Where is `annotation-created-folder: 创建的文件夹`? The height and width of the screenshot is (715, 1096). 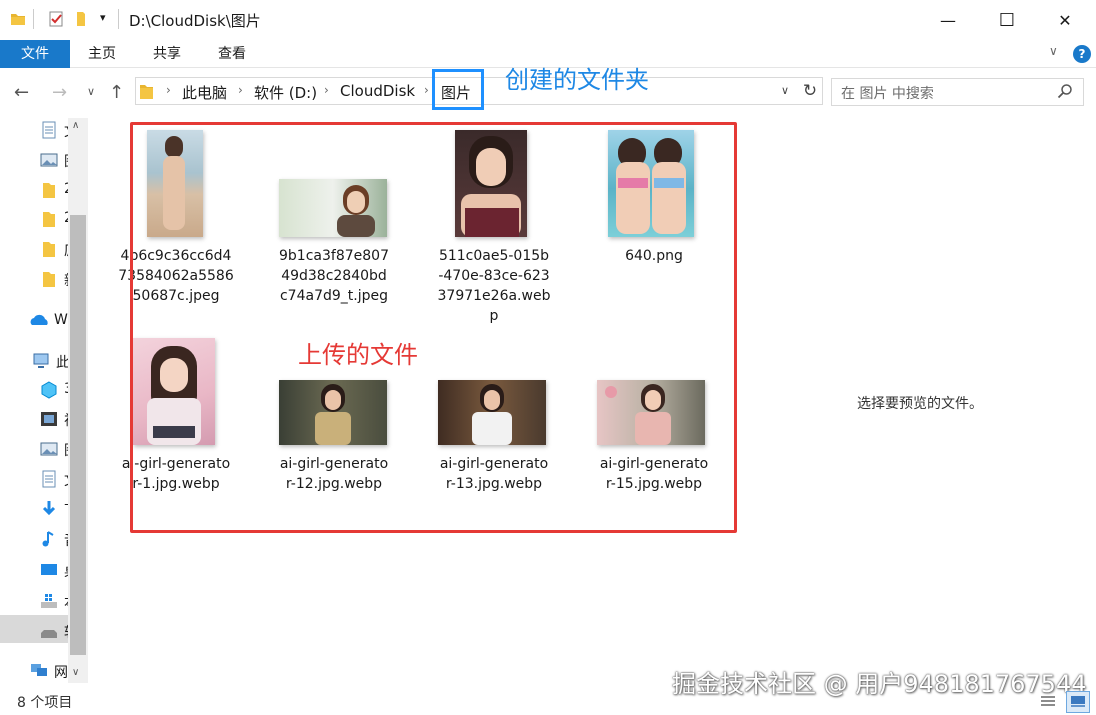
annotation-created-folder: 创建的文件夹 is located at coordinates (577, 80).